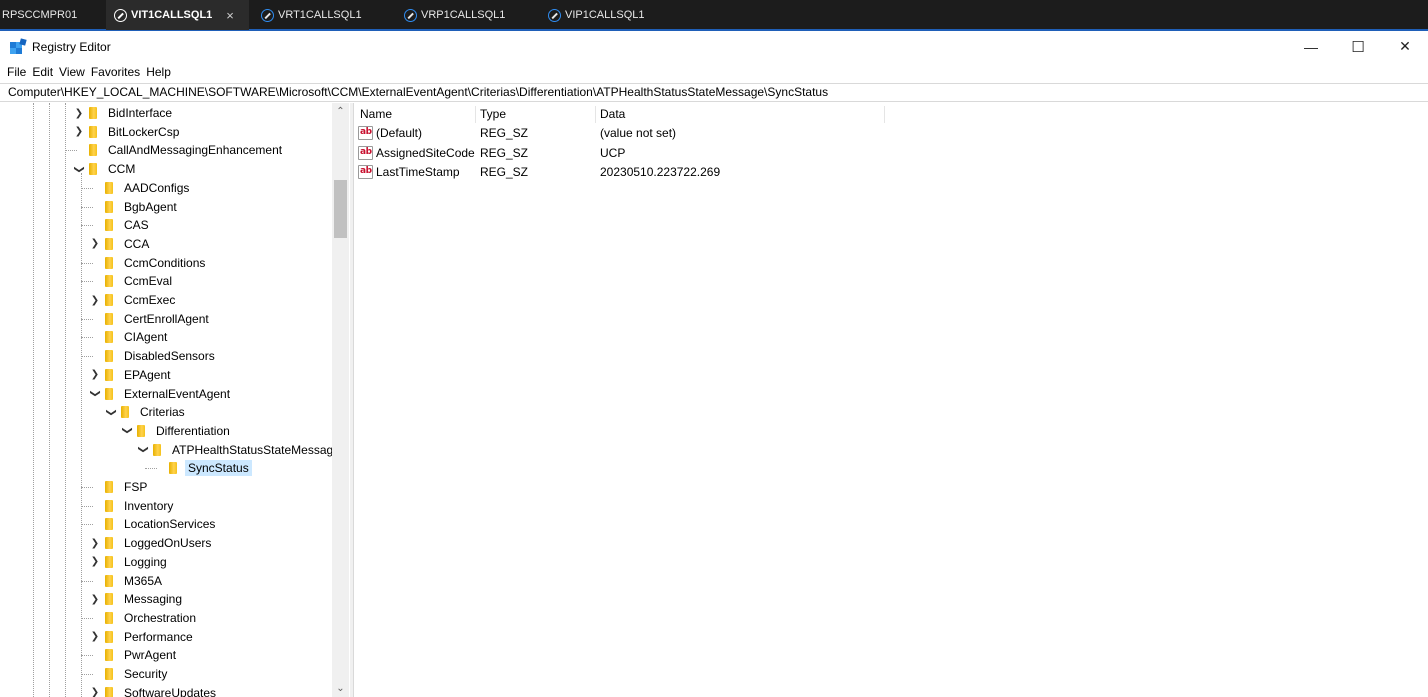 This screenshot has width=1428, height=697. I want to click on tree-label: BitLockerCsp, so click(144, 131).